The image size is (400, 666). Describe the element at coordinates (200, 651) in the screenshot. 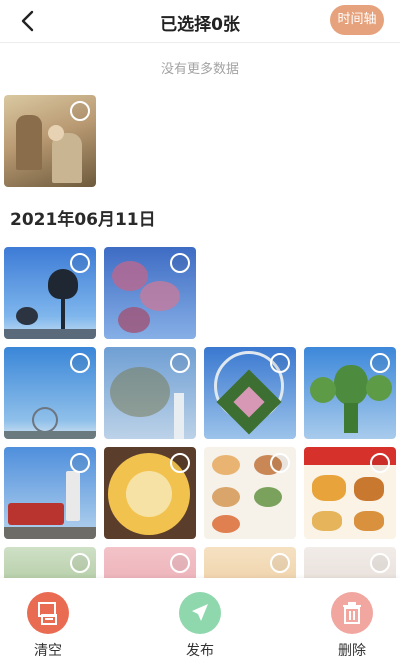

I see `publish-label: 发布` at that location.